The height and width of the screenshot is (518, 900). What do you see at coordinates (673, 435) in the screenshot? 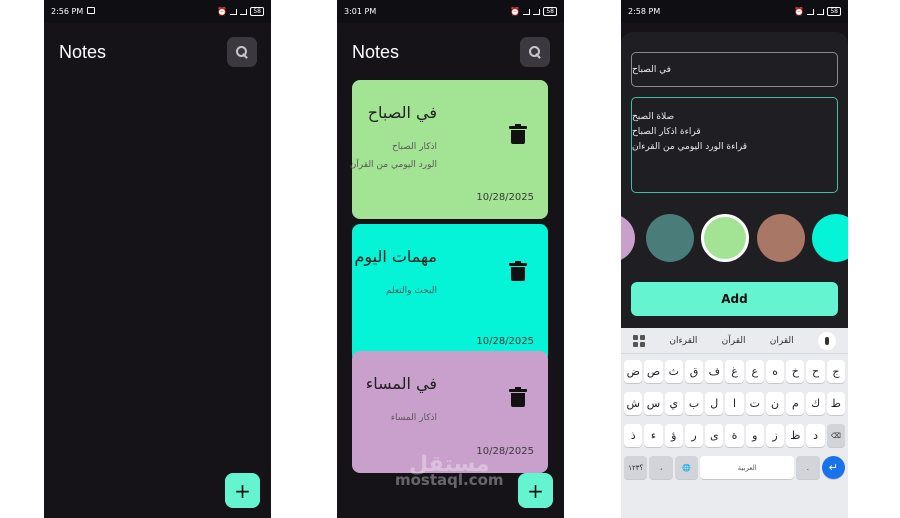
I see `letter-key: ؤ` at bounding box center [673, 435].